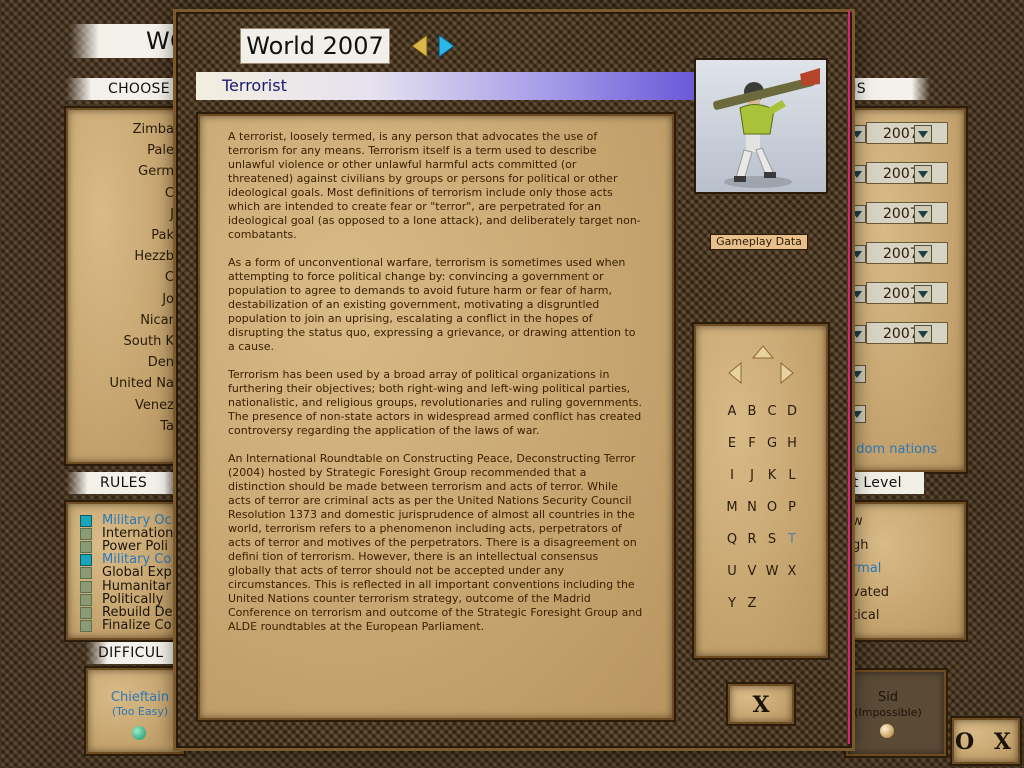 The image size is (1024, 768). I want to click on chieftain-radio, so click(139, 733).